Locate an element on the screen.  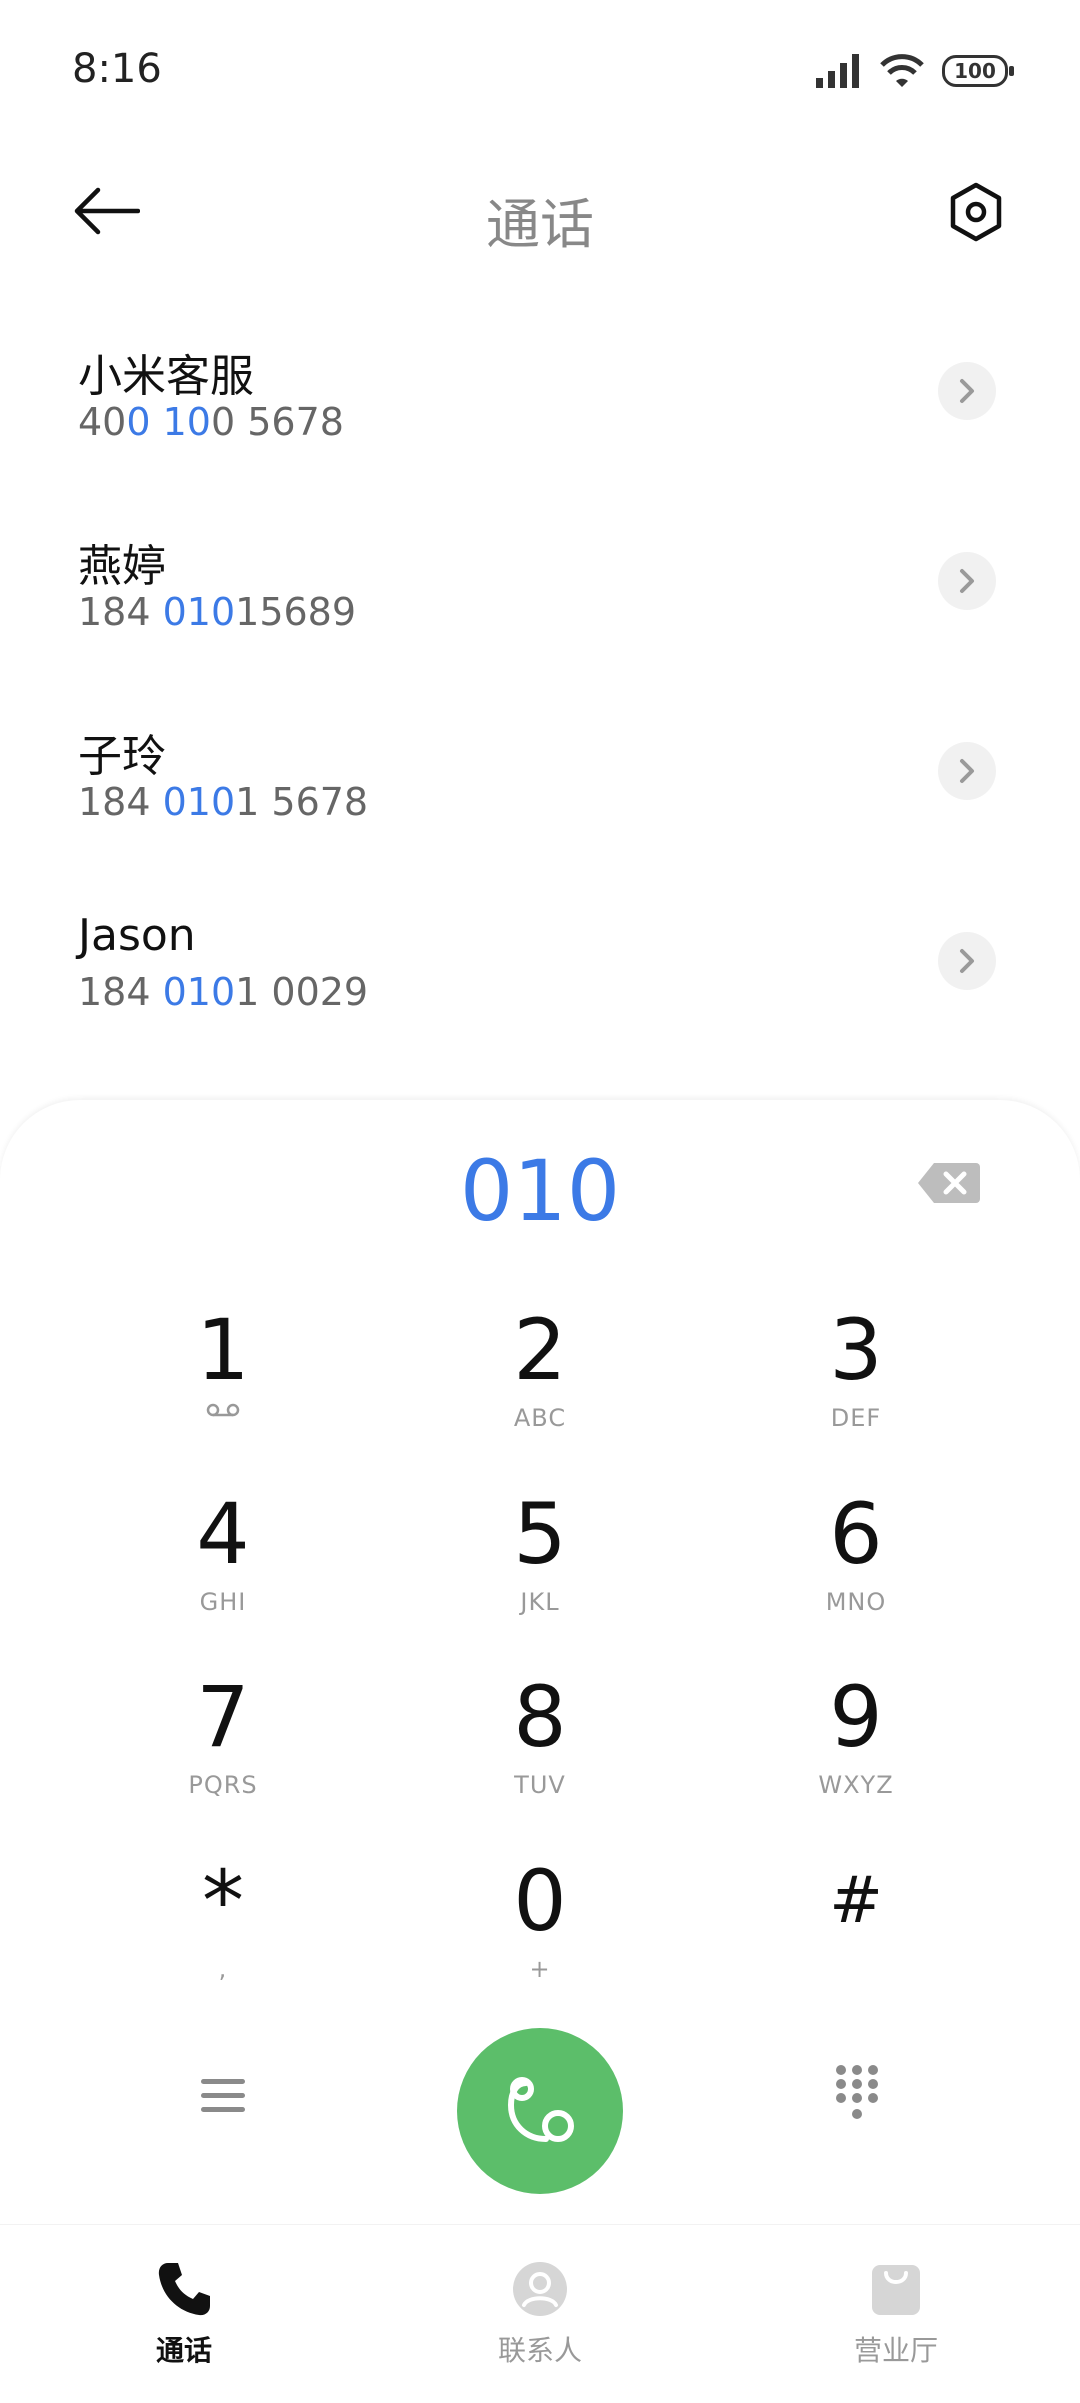
key-2: 2 ABC is located at coordinates (540, 1385).